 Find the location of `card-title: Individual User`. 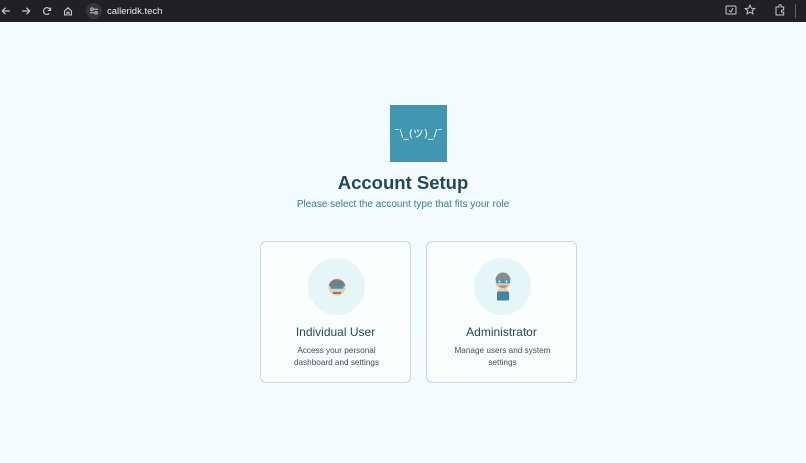

card-title: Individual User is located at coordinates (335, 332).